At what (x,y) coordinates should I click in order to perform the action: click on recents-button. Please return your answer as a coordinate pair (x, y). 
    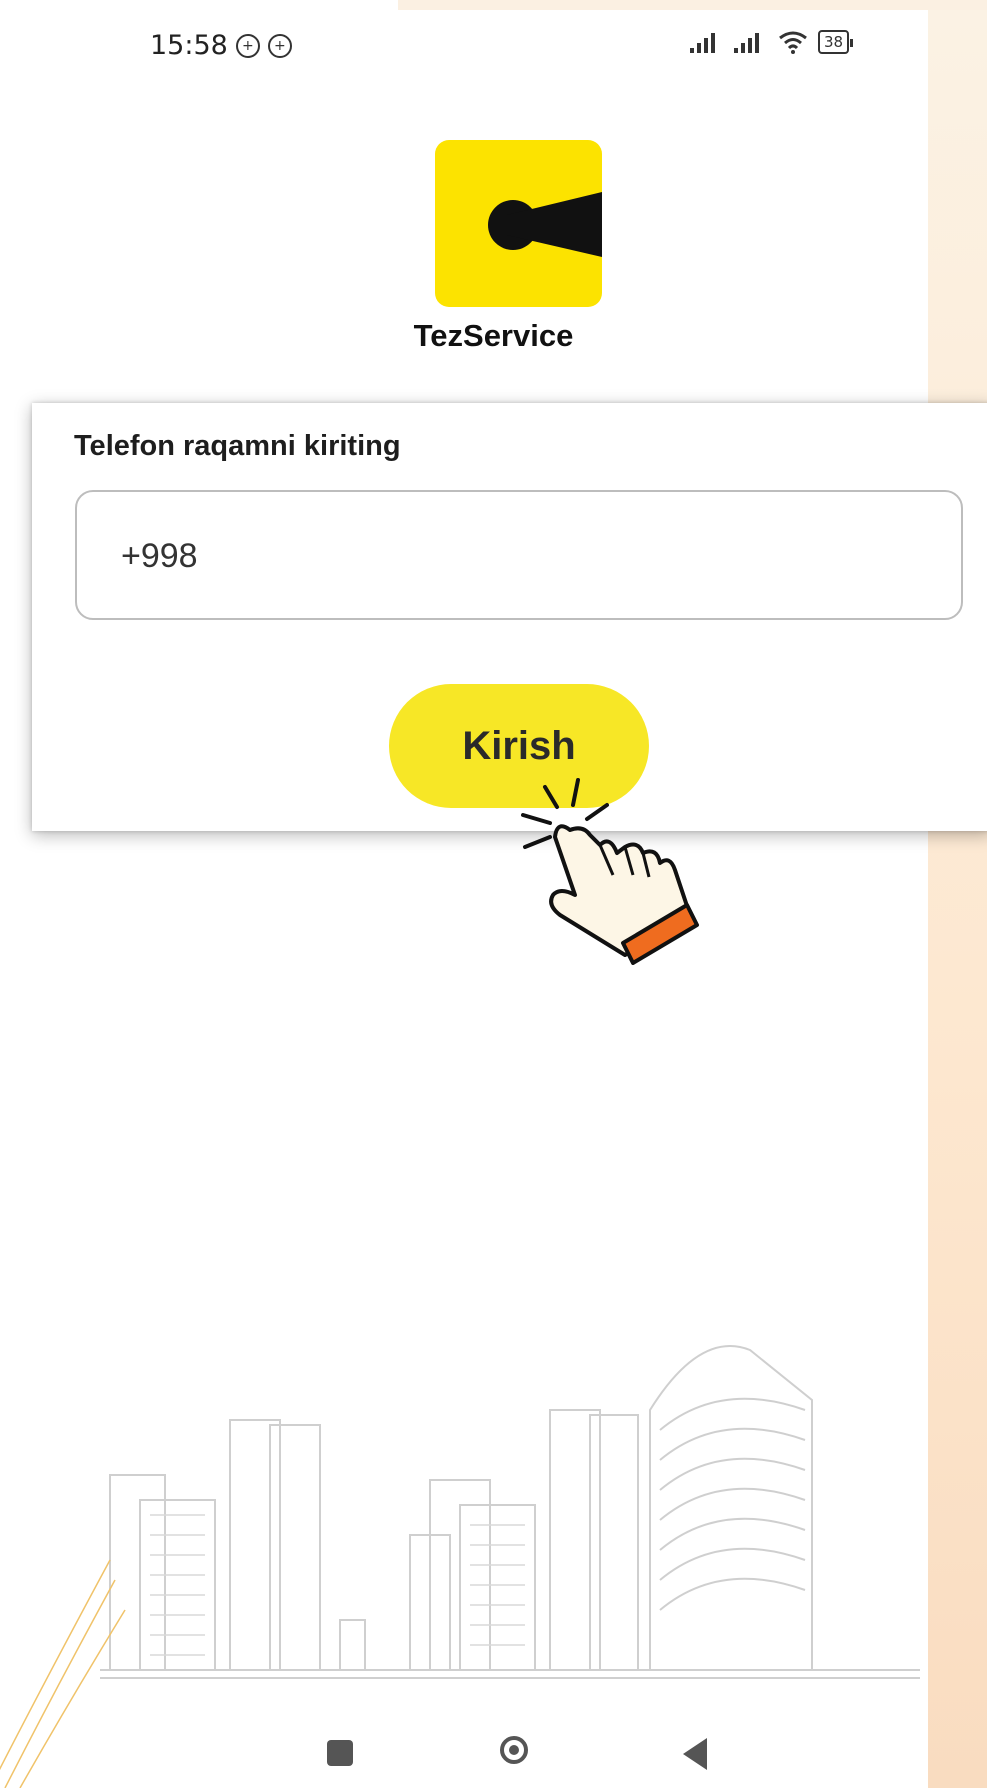
    Looking at the image, I should click on (340, 1753).